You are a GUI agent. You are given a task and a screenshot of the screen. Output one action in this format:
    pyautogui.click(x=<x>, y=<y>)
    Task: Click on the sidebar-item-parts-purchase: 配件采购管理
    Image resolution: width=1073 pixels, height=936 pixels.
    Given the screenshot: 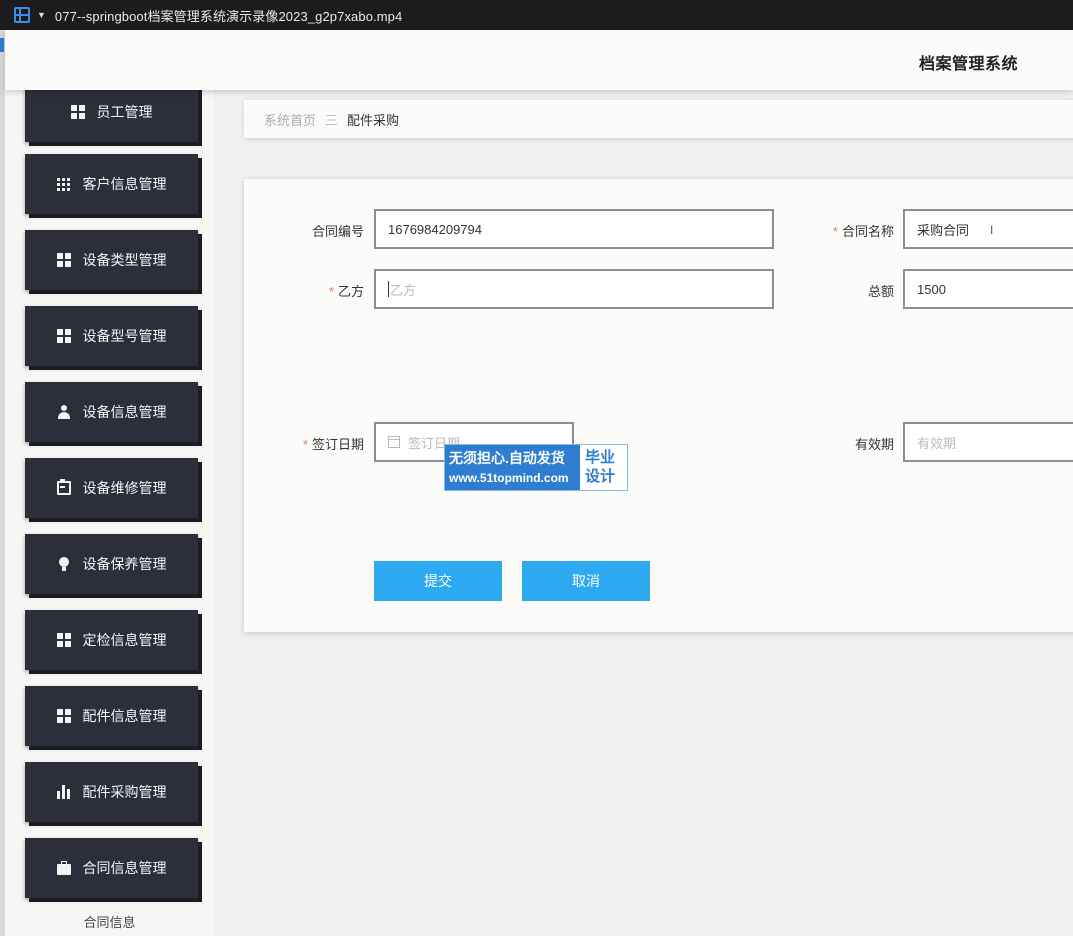 What is the action you would take?
    pyautogui.click(x=111, y=792)
    